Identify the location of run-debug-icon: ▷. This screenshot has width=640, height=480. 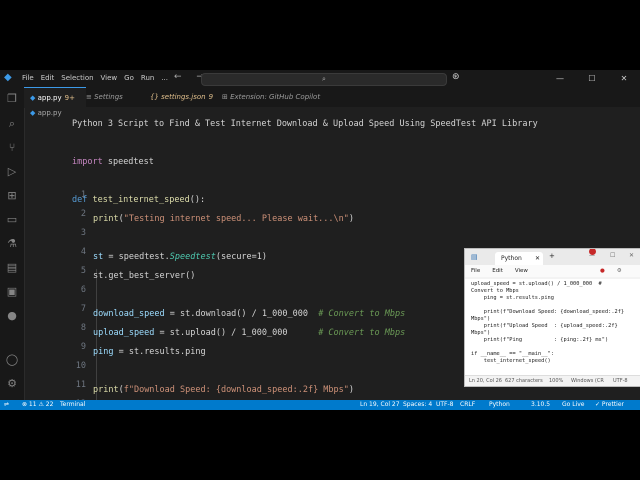
(12, 172).